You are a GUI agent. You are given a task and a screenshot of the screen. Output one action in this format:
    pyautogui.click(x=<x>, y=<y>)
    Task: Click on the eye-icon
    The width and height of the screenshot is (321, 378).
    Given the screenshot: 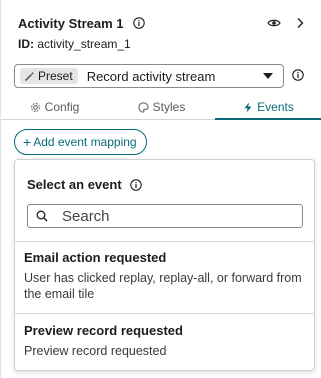 What is the action you would take?
    pyautogui.click(x=274, y=23)
    